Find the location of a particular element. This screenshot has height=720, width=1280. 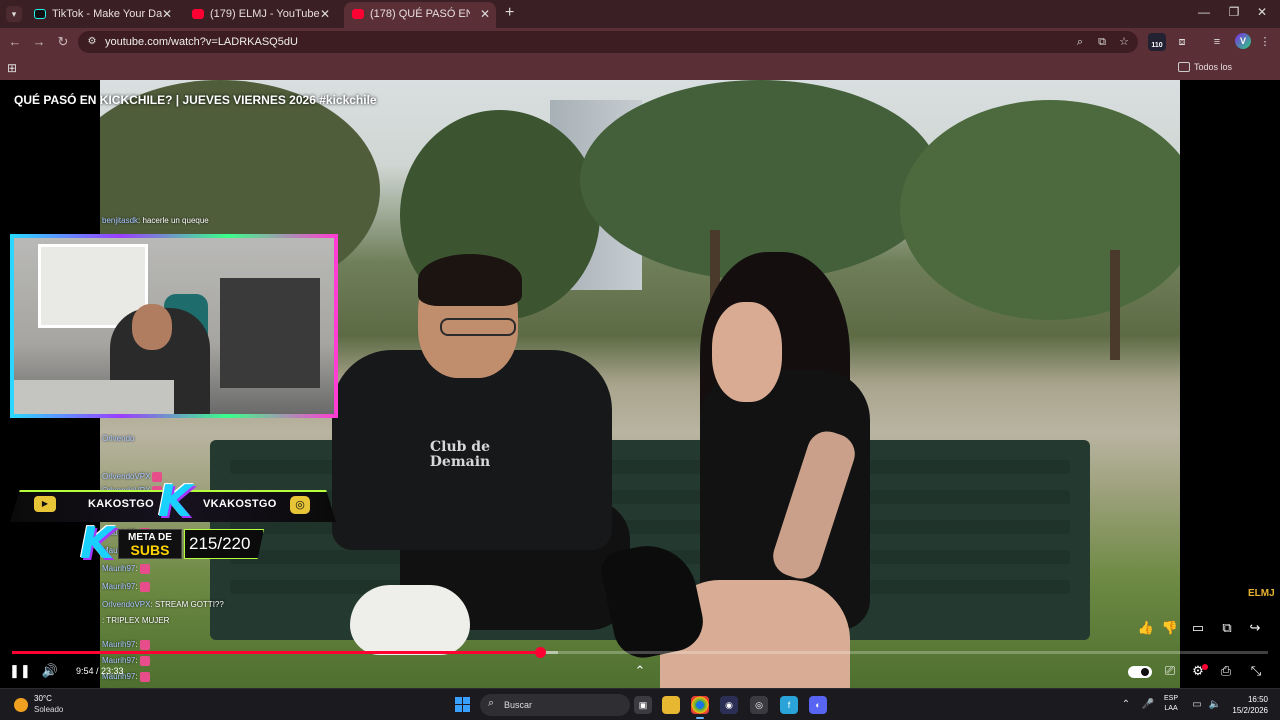

app-f-icon: f is located at coordinates (789, 705).